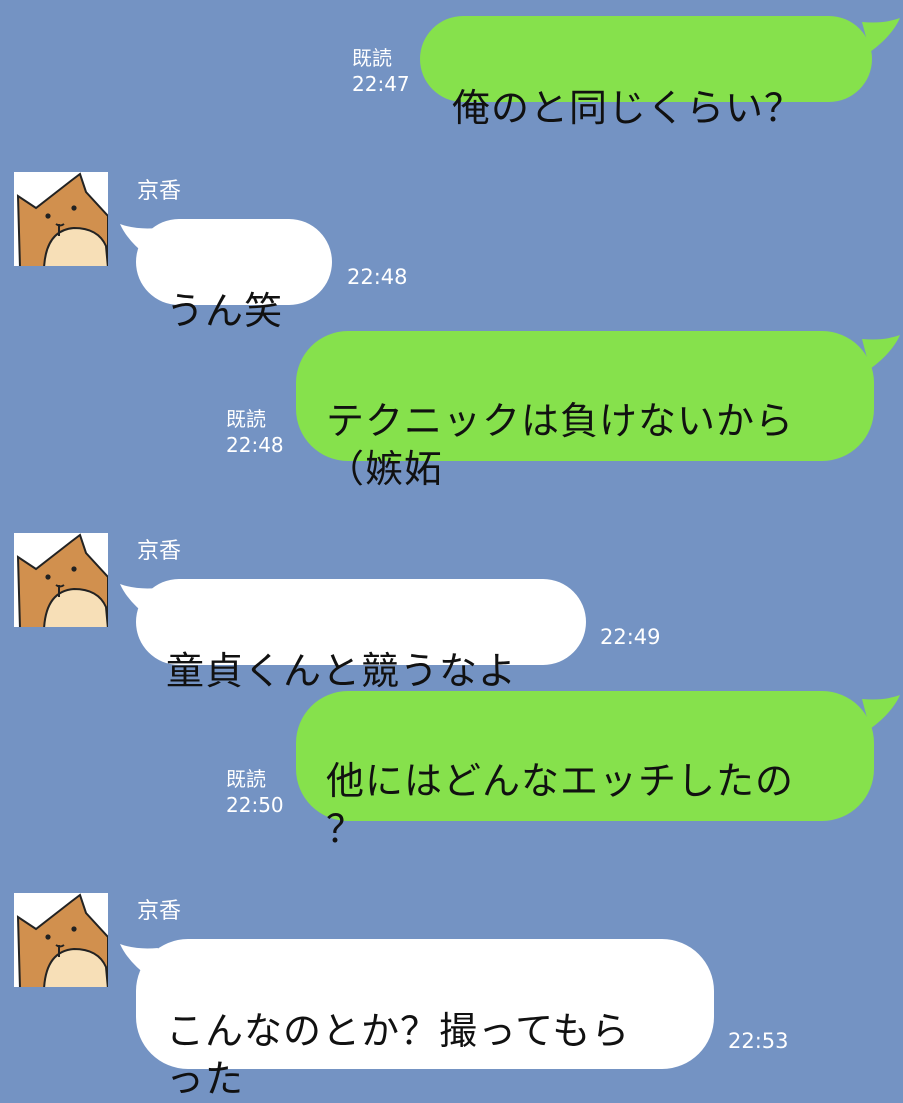  What do you see at coordinates (560, 445) in the screenshot?
I see `message-text: テクニックは負けないから （嫉妬` at bounding box center [560, 445].